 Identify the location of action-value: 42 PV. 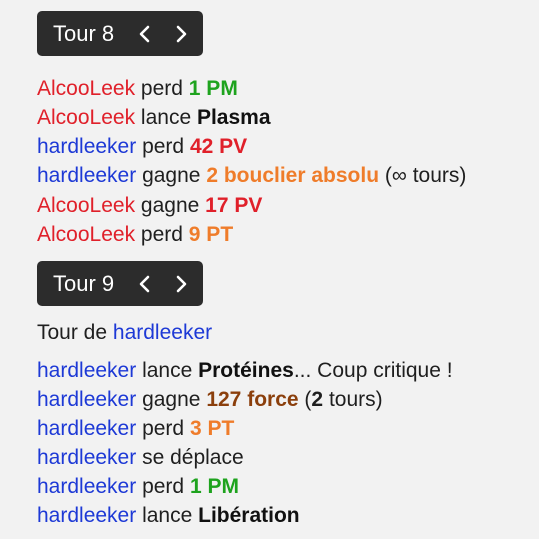
(218, 146).